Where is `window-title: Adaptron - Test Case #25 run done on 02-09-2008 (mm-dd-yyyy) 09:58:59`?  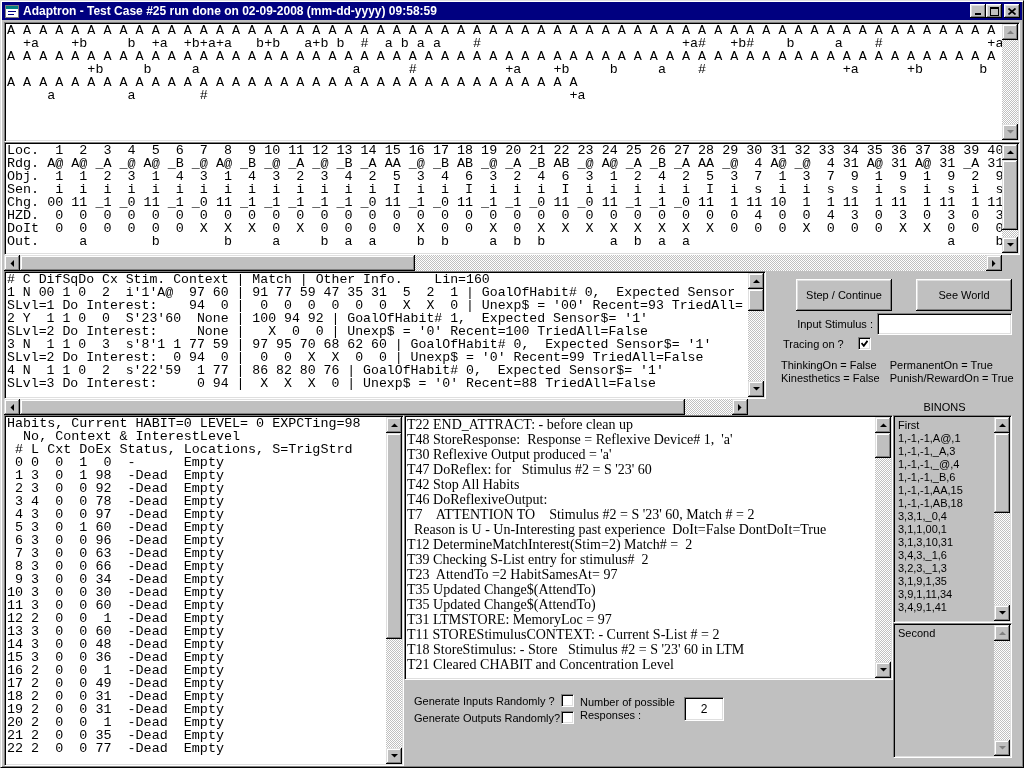
window-title: Adaptron - Test Case #25 run done on 02-09-2008 (mm-dd-yyyy) 09:58:59 is located at coordinates (230, 11).